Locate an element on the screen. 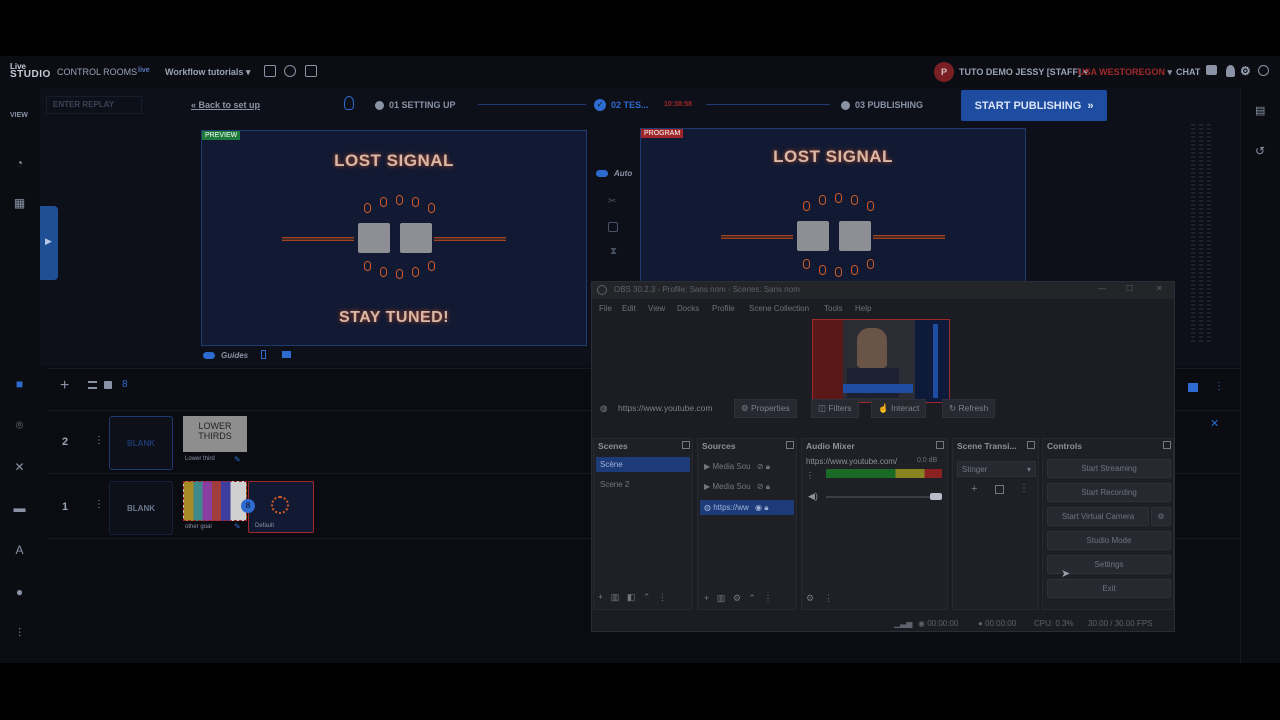  eye-icon: ◉ is located at coordinates (758, 507).